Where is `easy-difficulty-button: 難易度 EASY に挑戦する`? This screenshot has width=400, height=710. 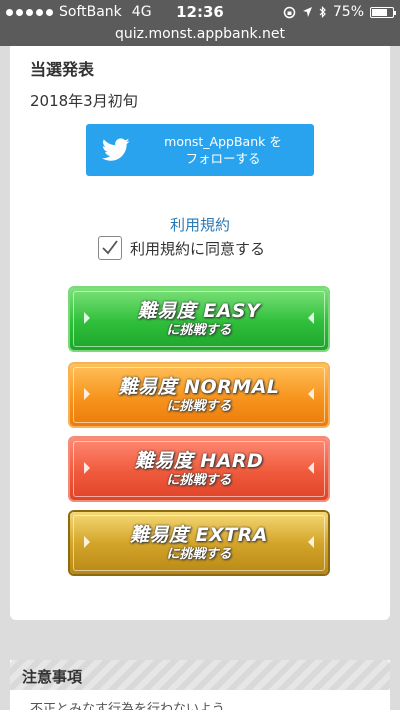
easy-difficulty-button: 難易度 EASY に挑戦する is located at coordinates (199, 319).